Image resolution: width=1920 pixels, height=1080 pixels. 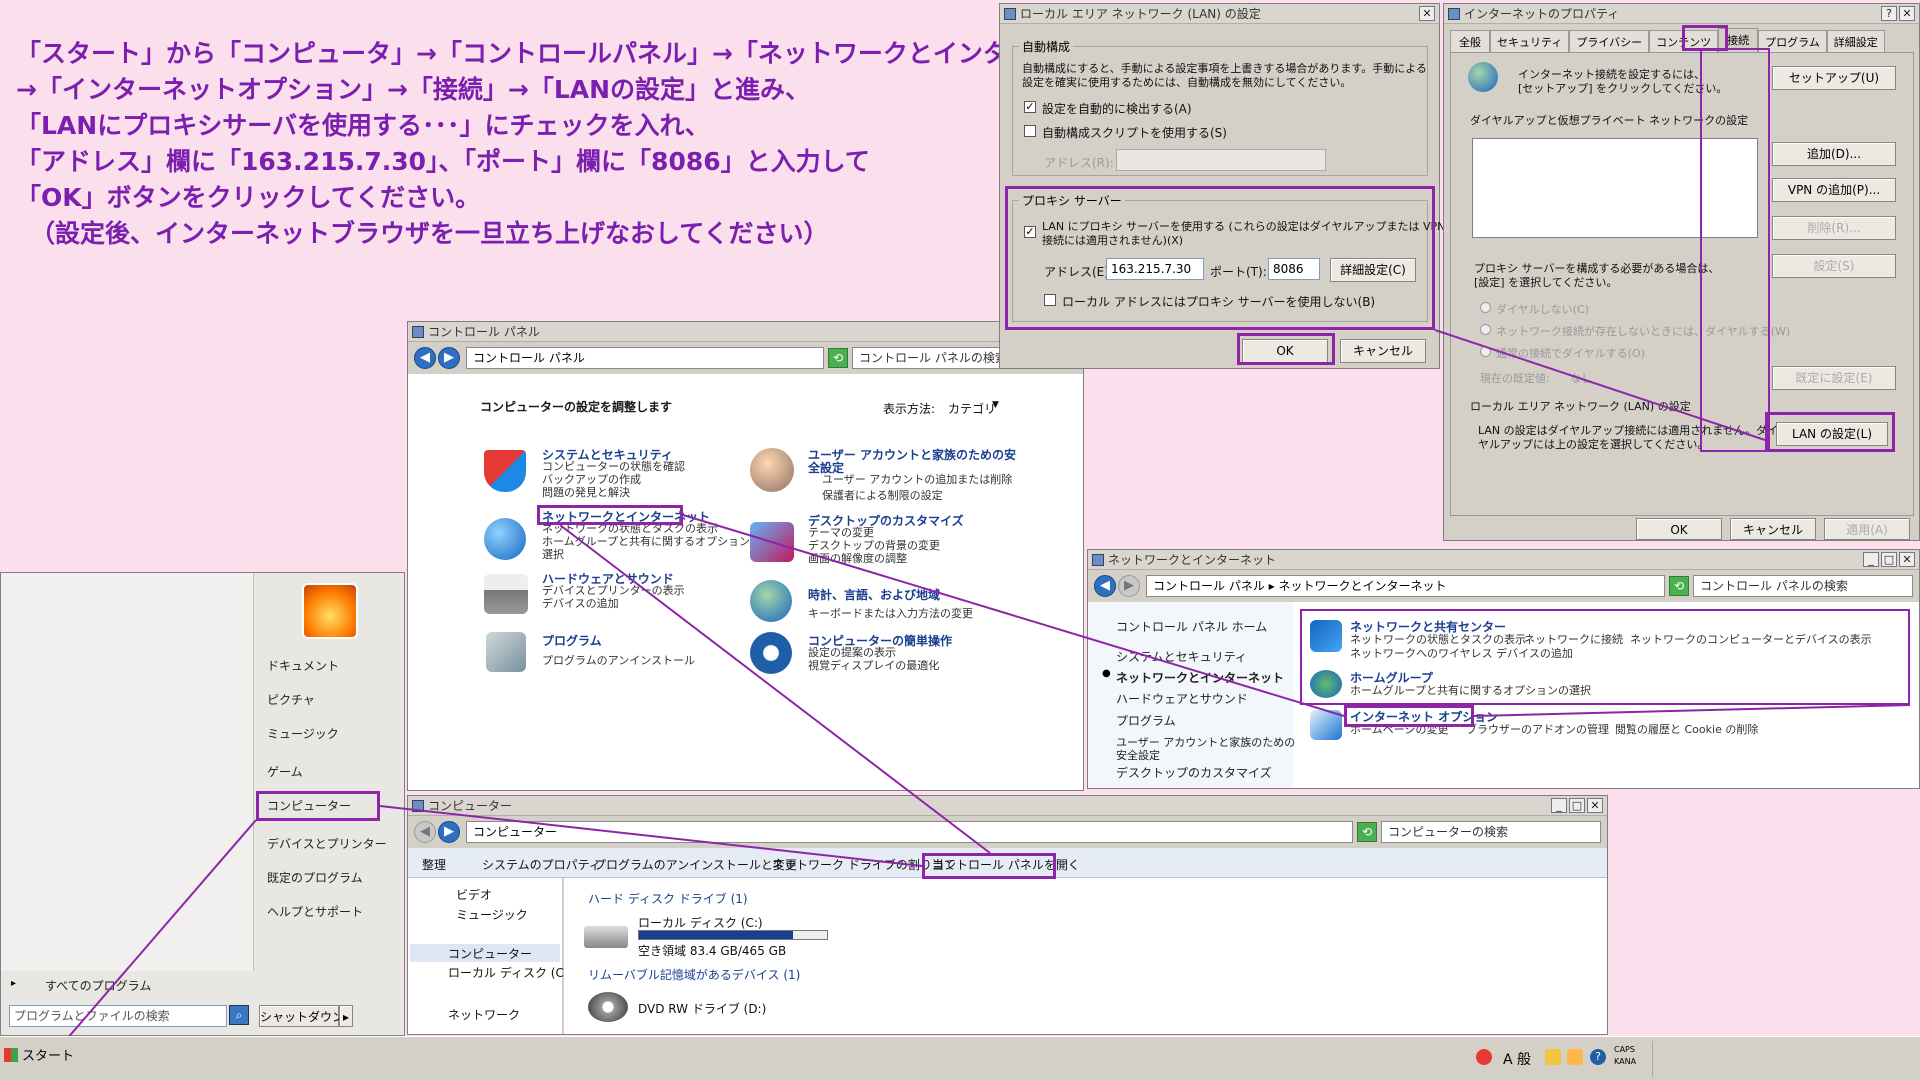 I want to click on tab-general: 全般, so click(x=1470, y=41).